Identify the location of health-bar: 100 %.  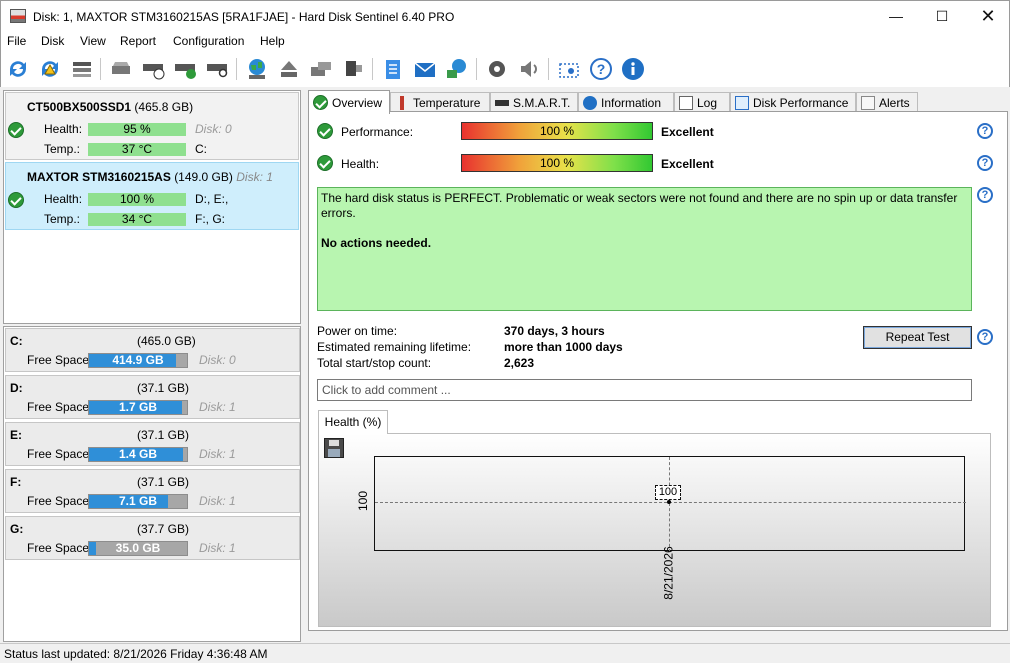
(557, 163).